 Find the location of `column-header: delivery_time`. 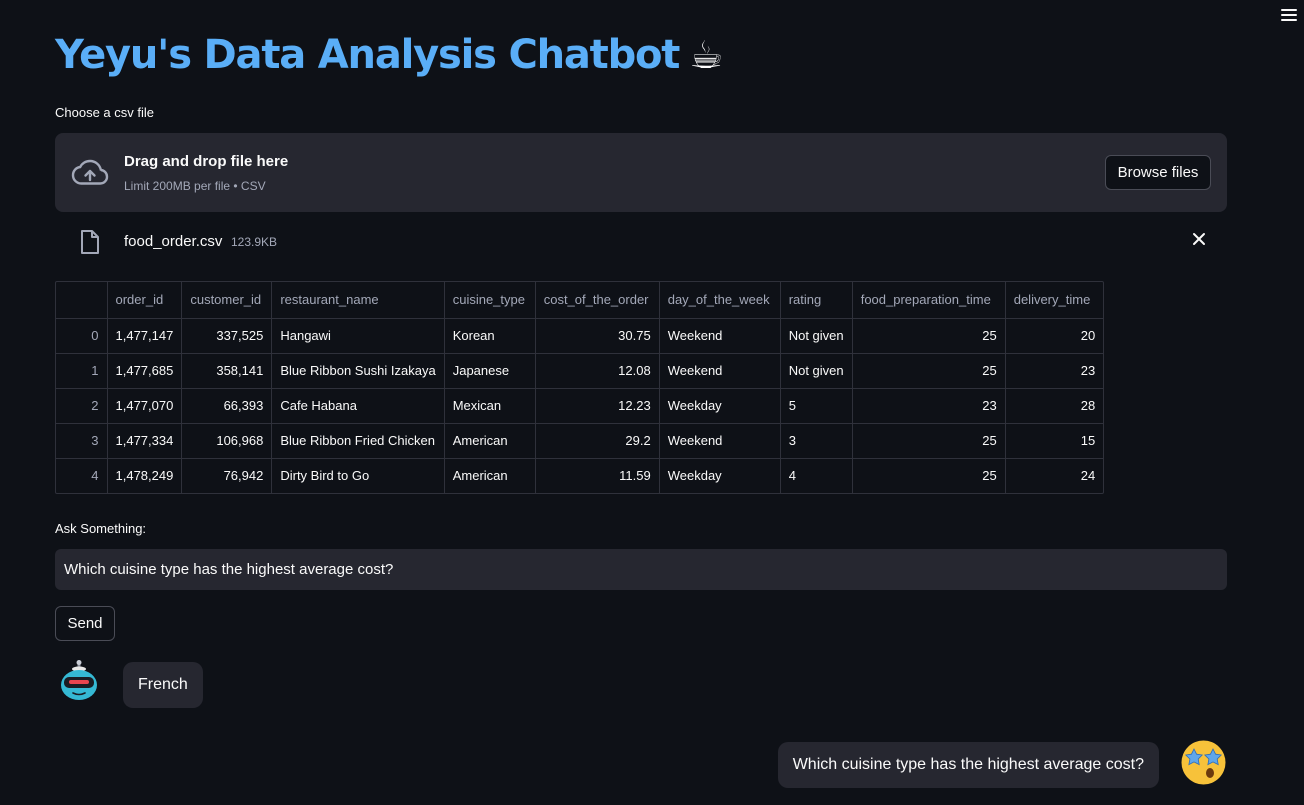

column-header: delivery_time is located at coordinates (1054, 300).